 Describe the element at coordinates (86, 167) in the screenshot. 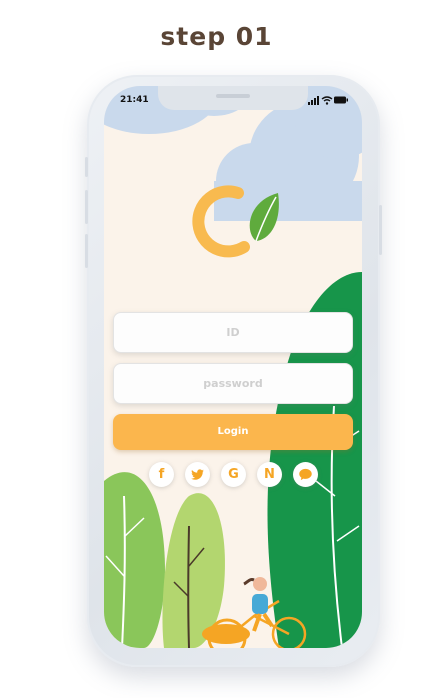

I see `phone-side-button` at that location.